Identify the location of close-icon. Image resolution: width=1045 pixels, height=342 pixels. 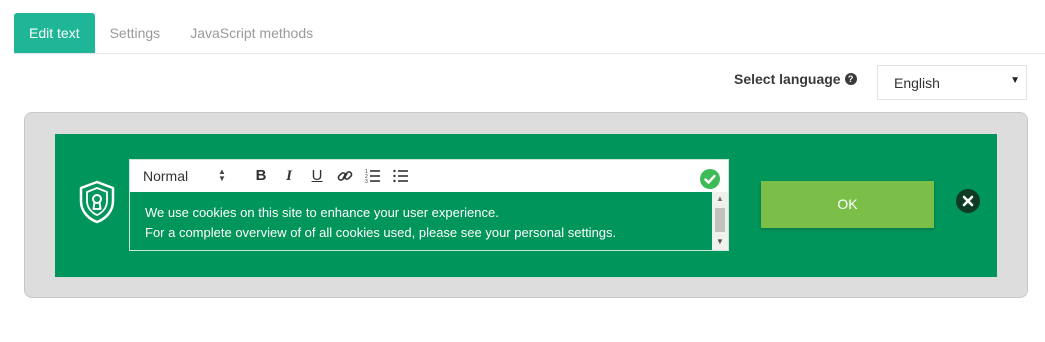
(968, 201).